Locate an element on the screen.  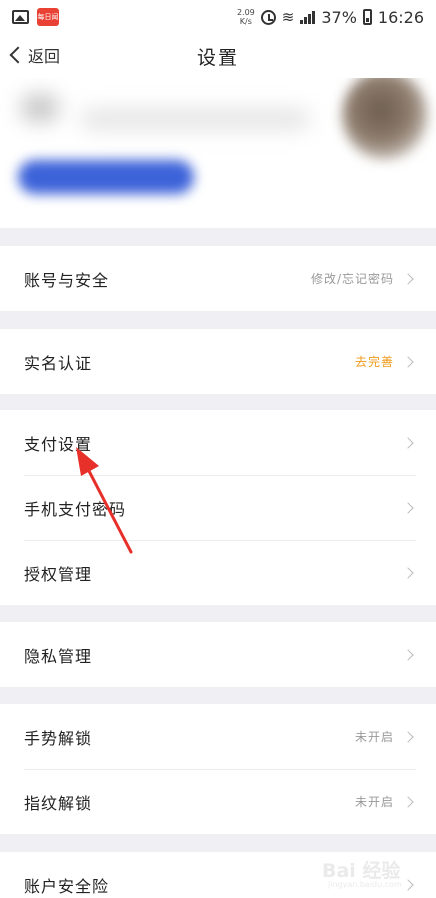
row-label: 隐私管理 is located at coordinates (58, 656).